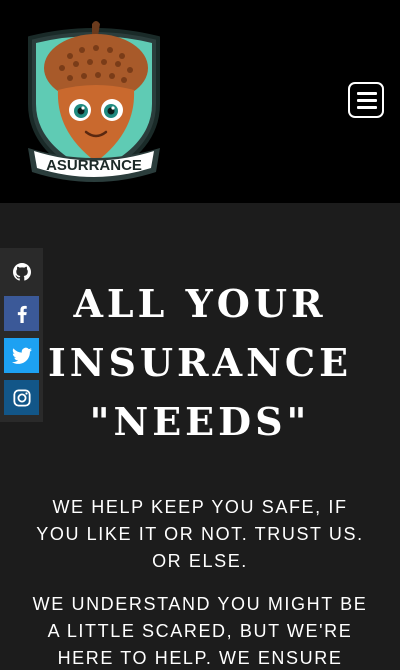  Describe the element at coordinates (94, 165) in the screenshot. I see `logo-text: ASURRANCE` at that location.